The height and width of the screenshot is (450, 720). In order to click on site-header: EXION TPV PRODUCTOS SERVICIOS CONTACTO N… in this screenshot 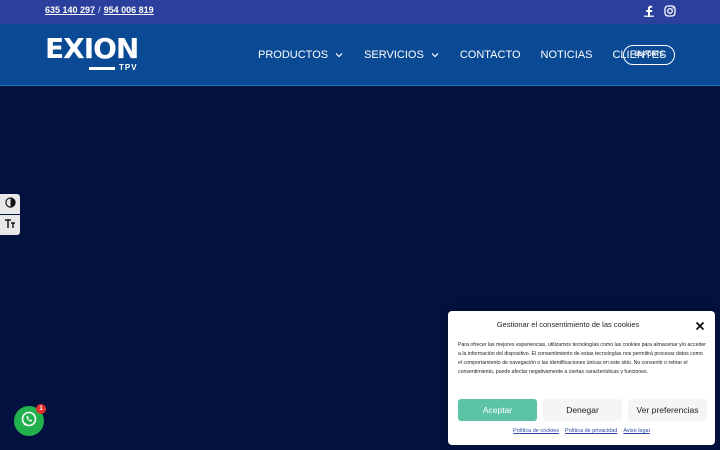, I will do `click(360, 55)`.